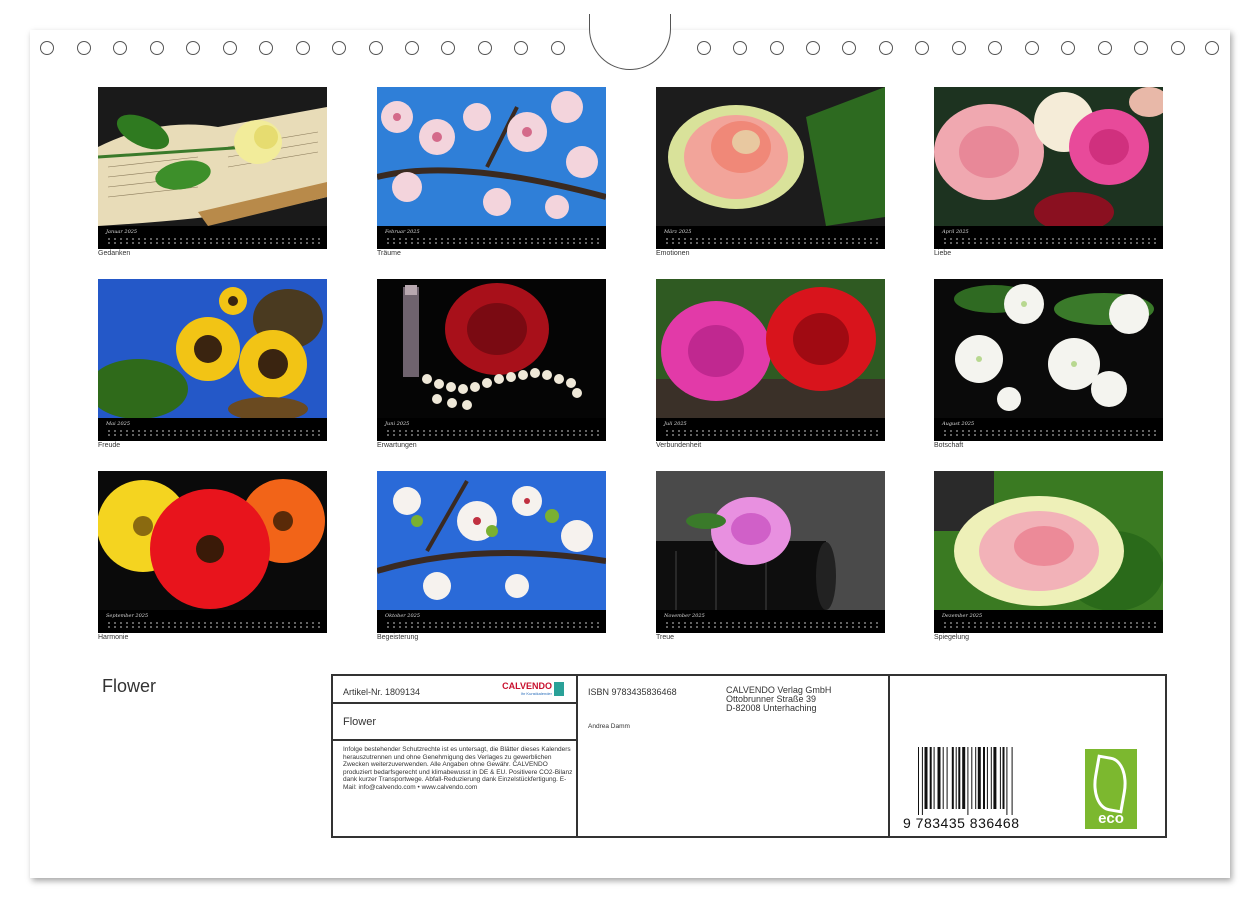 This screenshot has width=1260, height=908. I want to click on isbn: ISBN 9783435836468, so click(632, 692).